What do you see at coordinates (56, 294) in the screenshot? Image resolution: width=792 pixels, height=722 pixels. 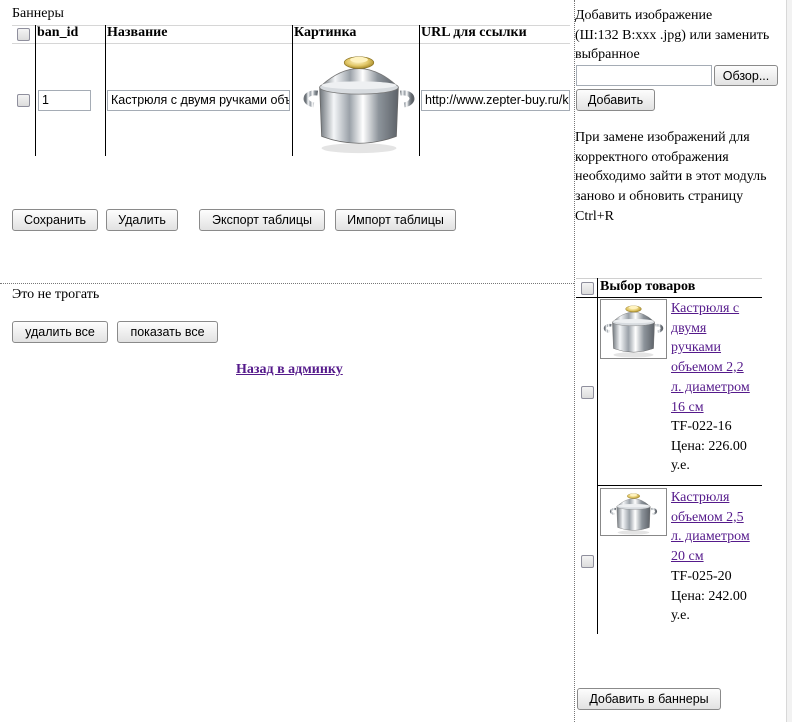 I see `dont-touch-label: Это не трогать` at bounding box center [56, 294].